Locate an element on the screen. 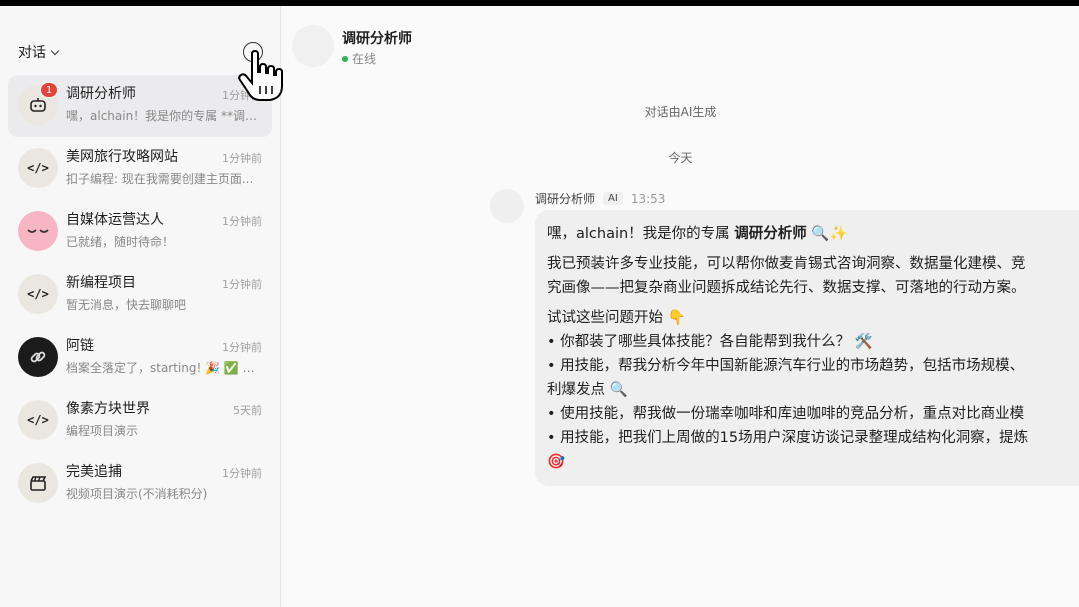 Image resolution: width=1079 pixels, height=607 pixels. status-text: 在线 is located at coordinates (364, 59).